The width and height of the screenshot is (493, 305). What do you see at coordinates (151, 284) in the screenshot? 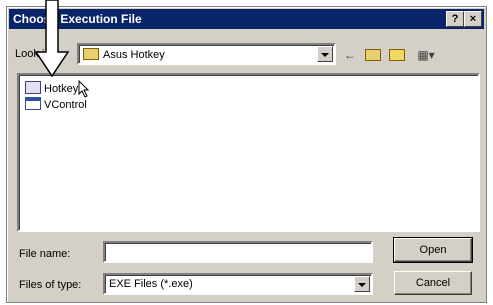
I see `filetype-value: EXE Files (*.exe)` at bounding box center [151, 284].